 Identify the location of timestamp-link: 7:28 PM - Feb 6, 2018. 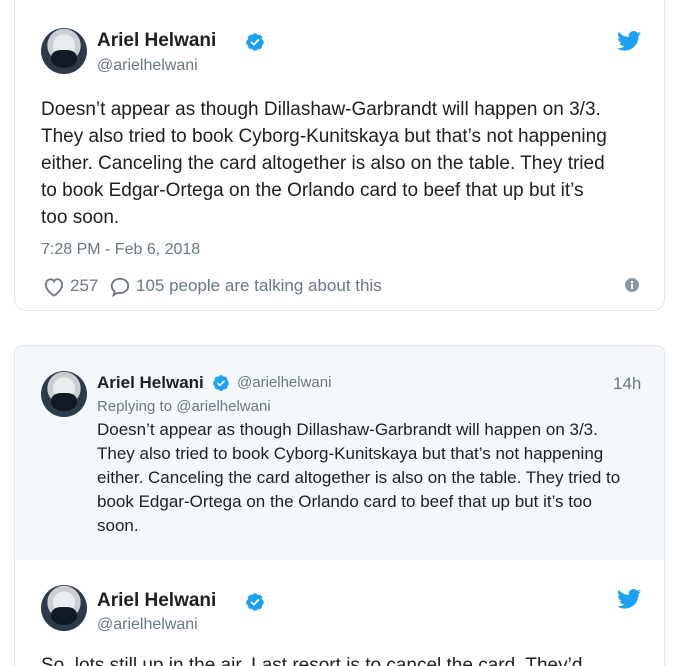
(120, 250).